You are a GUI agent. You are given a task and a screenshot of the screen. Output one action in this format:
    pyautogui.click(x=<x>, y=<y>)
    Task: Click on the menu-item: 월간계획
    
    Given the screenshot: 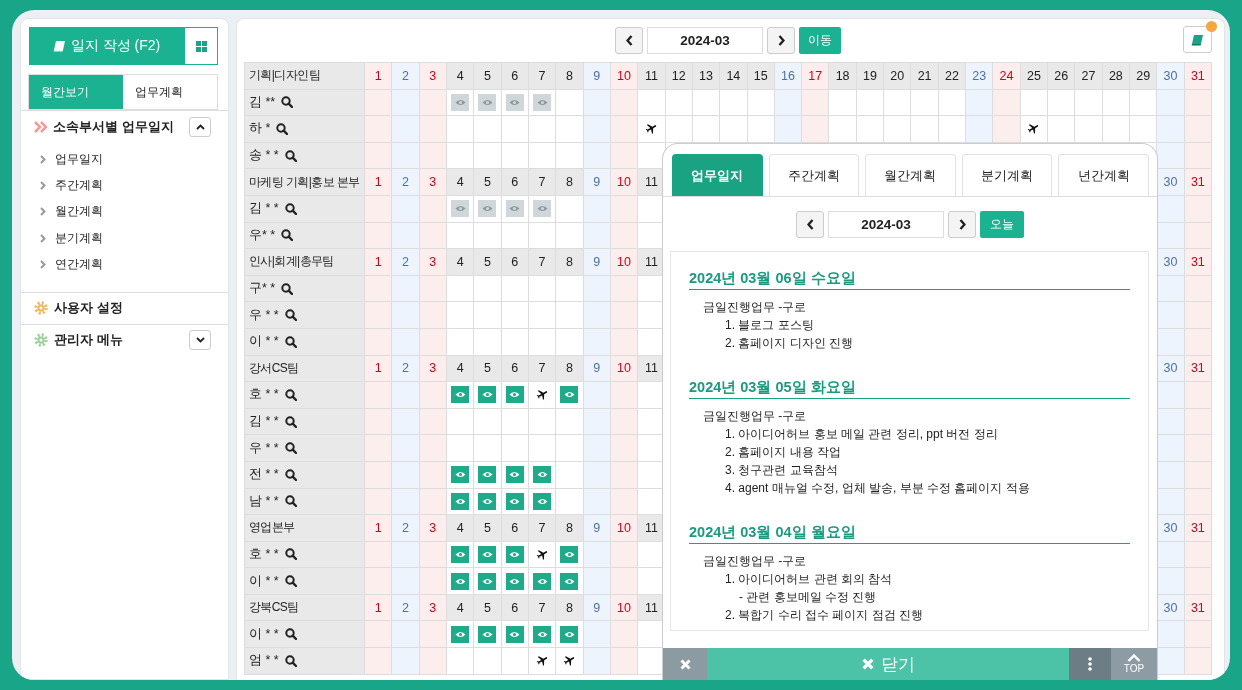 What is the action you would take?
    pyautogui.click(x=79, y=212)
    